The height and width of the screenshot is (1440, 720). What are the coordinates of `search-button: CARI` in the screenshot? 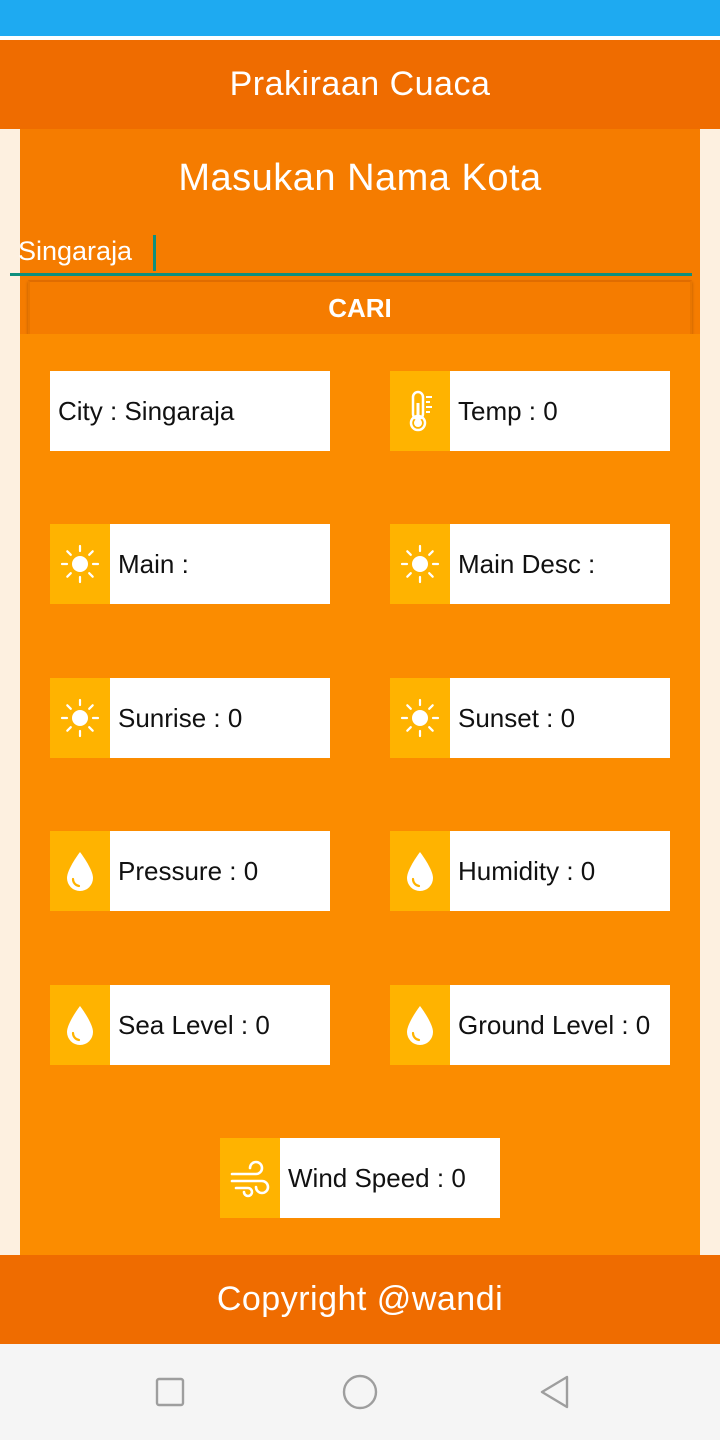 It's located at (360, 307).